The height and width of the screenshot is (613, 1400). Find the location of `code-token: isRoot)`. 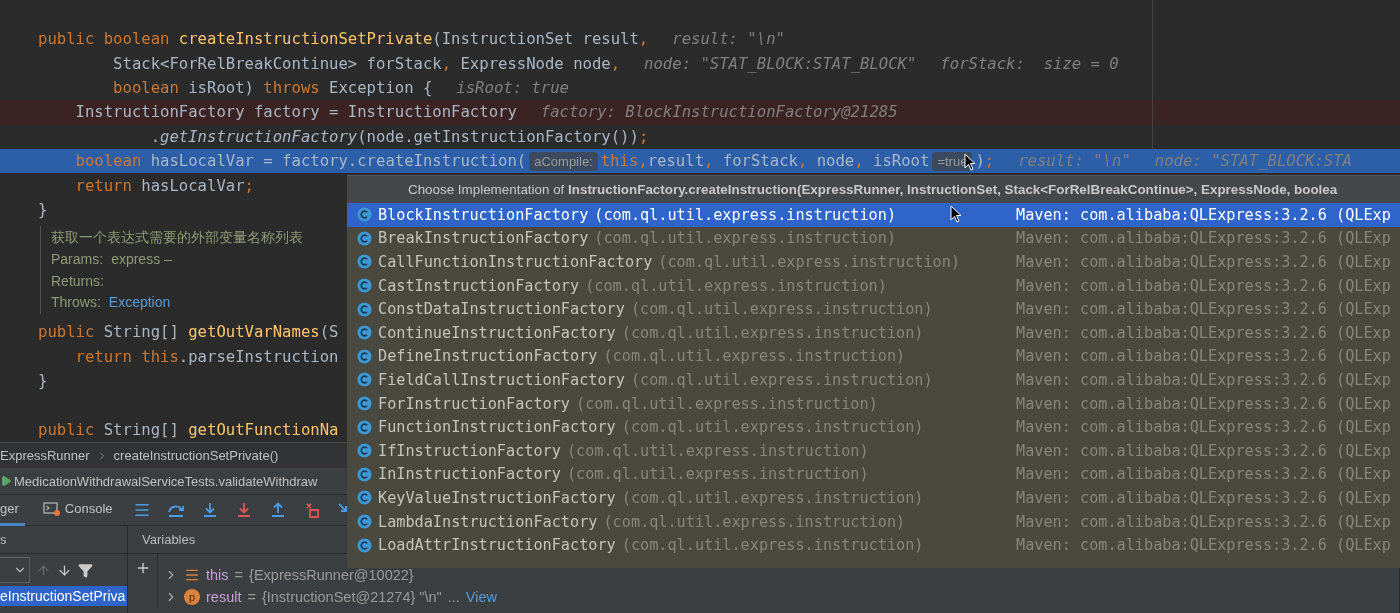

code-token: isRoot) is located at coordinates (221, 87).